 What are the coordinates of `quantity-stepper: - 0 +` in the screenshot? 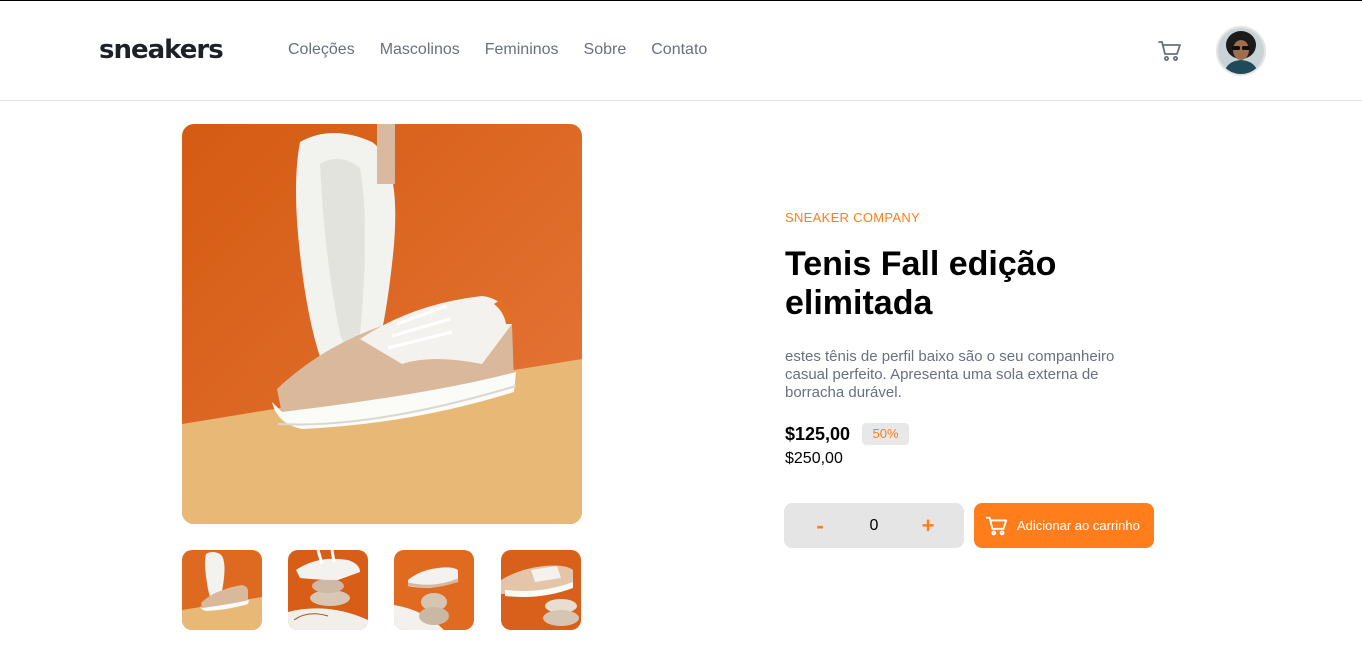 It's located at (874, 525).